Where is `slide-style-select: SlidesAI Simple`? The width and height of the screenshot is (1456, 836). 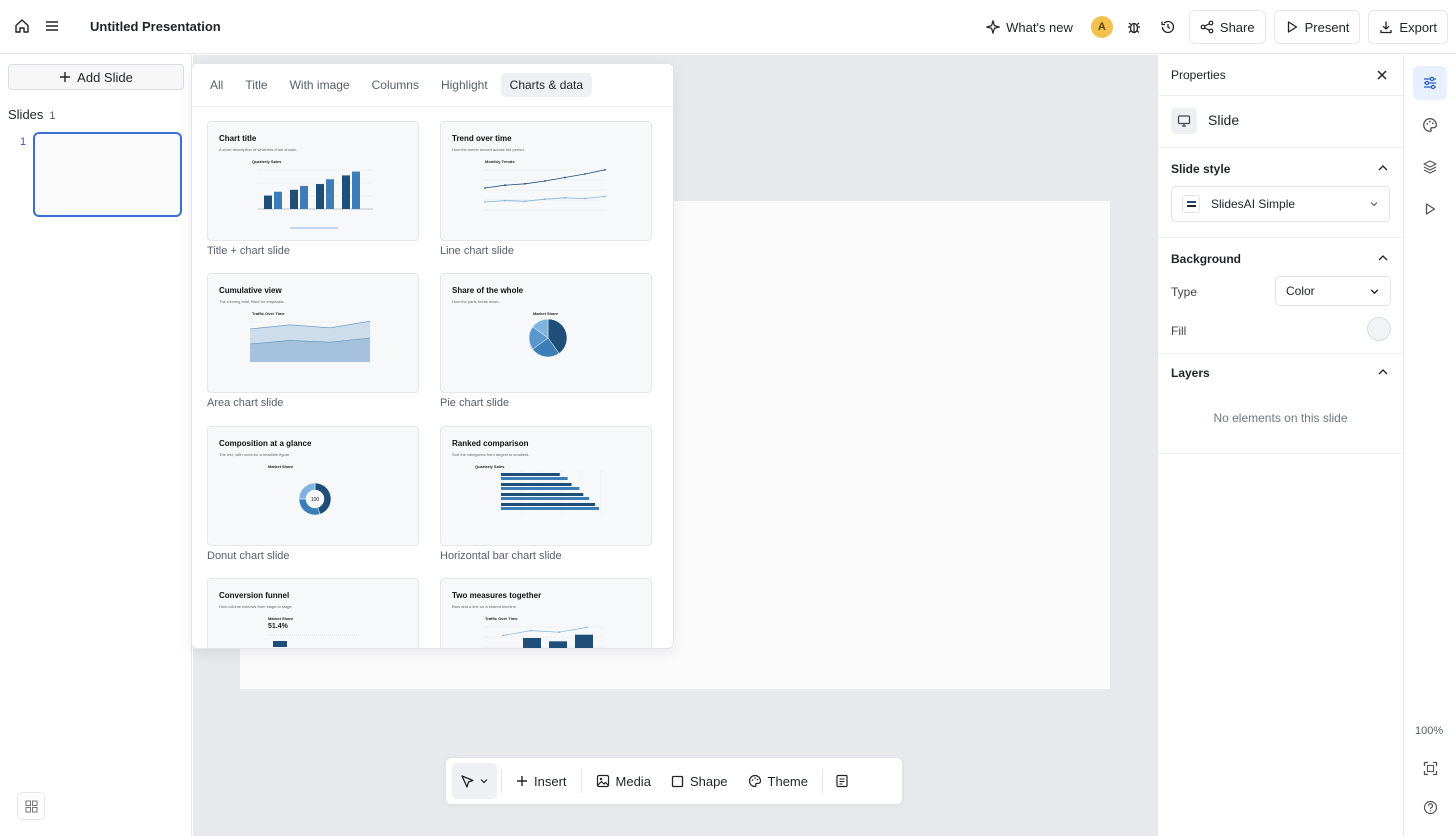
slide-style-select: SlidesAI Simple is located at coordinates (1280, 204).